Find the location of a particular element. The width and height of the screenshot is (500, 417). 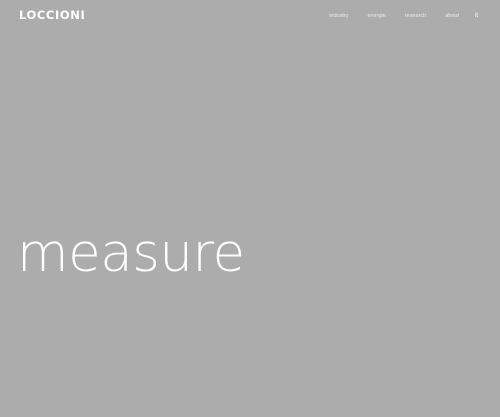

nav-item-about: about is located at coordinates (452, 16).